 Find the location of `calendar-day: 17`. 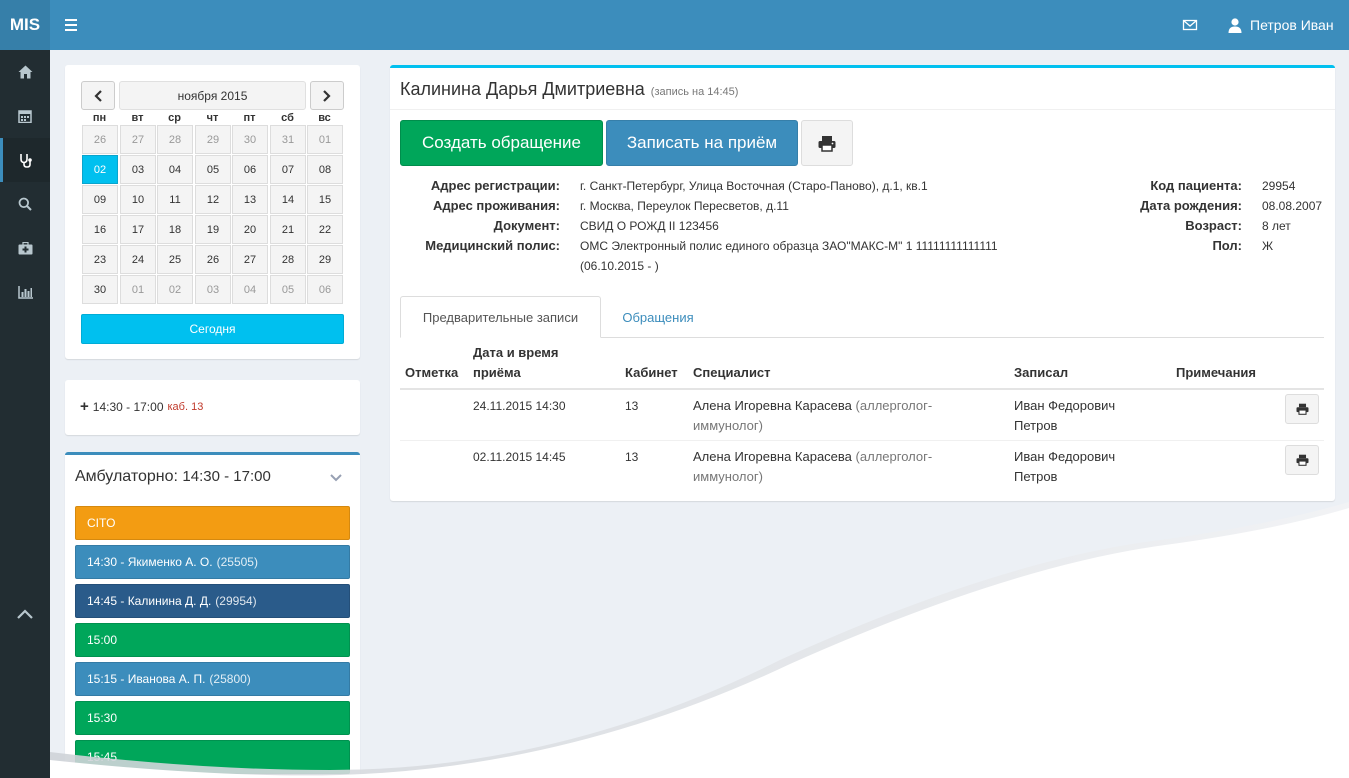

calendar-day: 17 is located at coordinates (138, 229).